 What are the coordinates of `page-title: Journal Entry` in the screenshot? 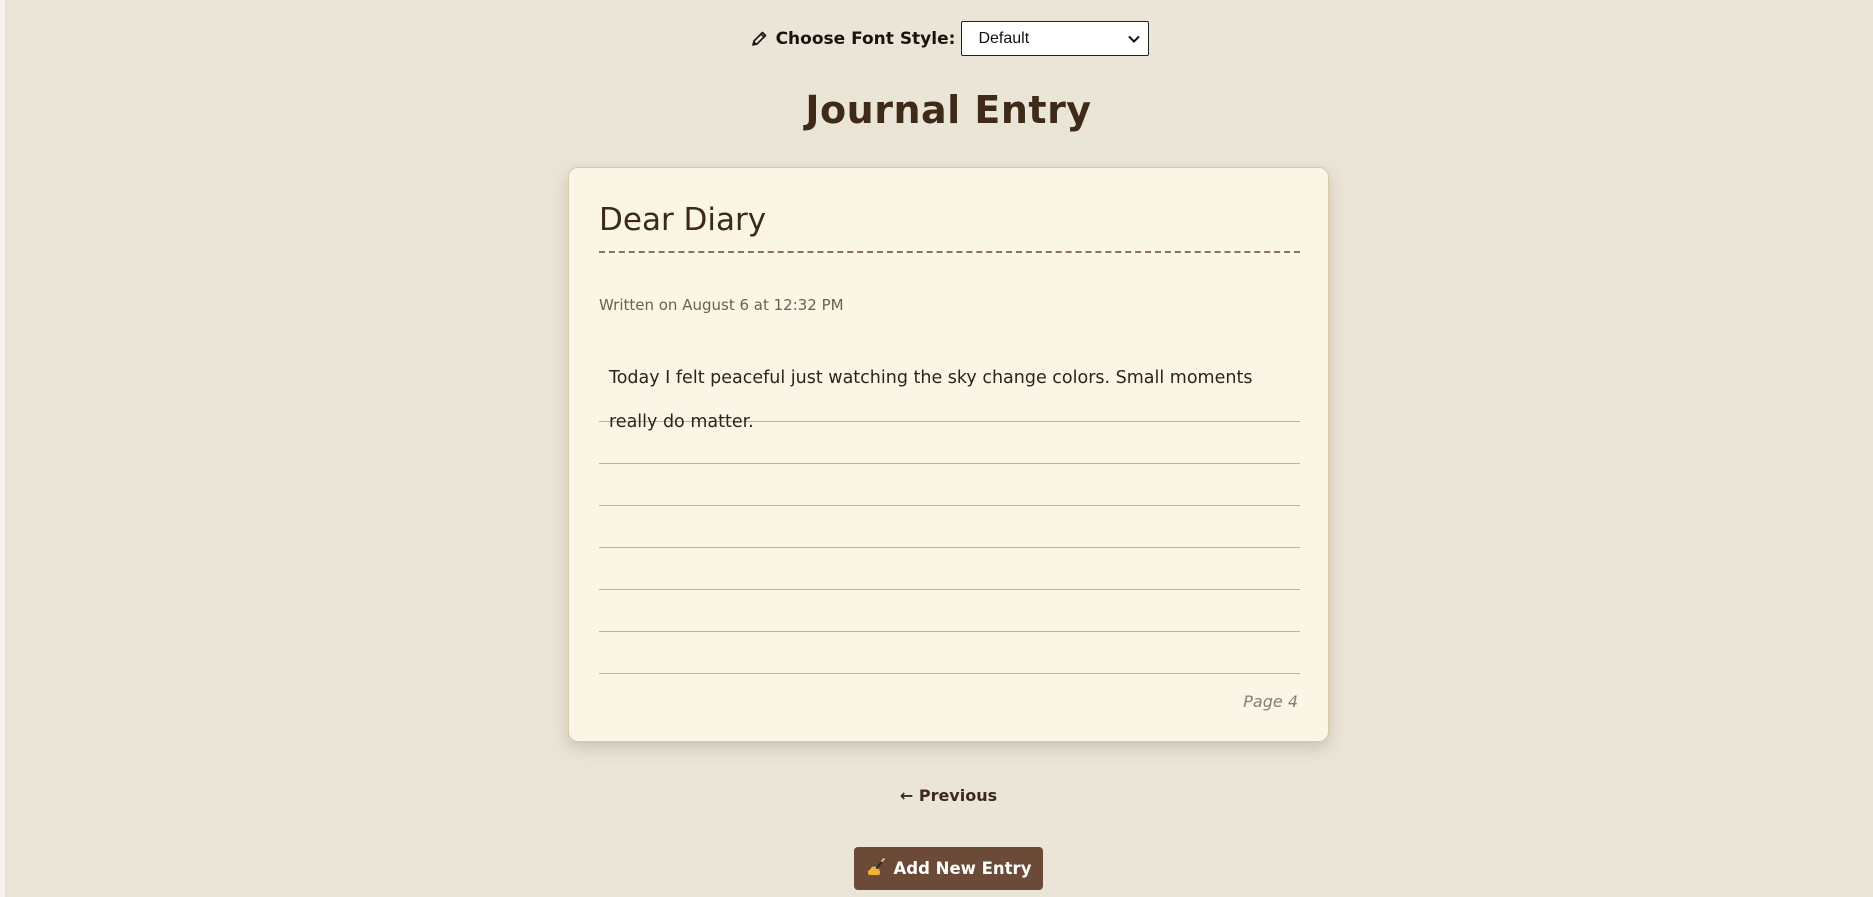 It's located at (948, 110).